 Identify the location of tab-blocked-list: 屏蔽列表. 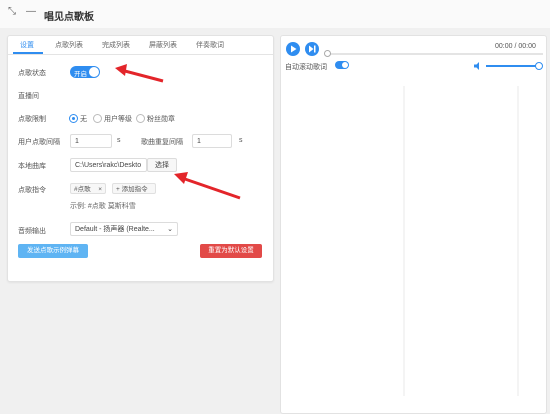
(163, 45).